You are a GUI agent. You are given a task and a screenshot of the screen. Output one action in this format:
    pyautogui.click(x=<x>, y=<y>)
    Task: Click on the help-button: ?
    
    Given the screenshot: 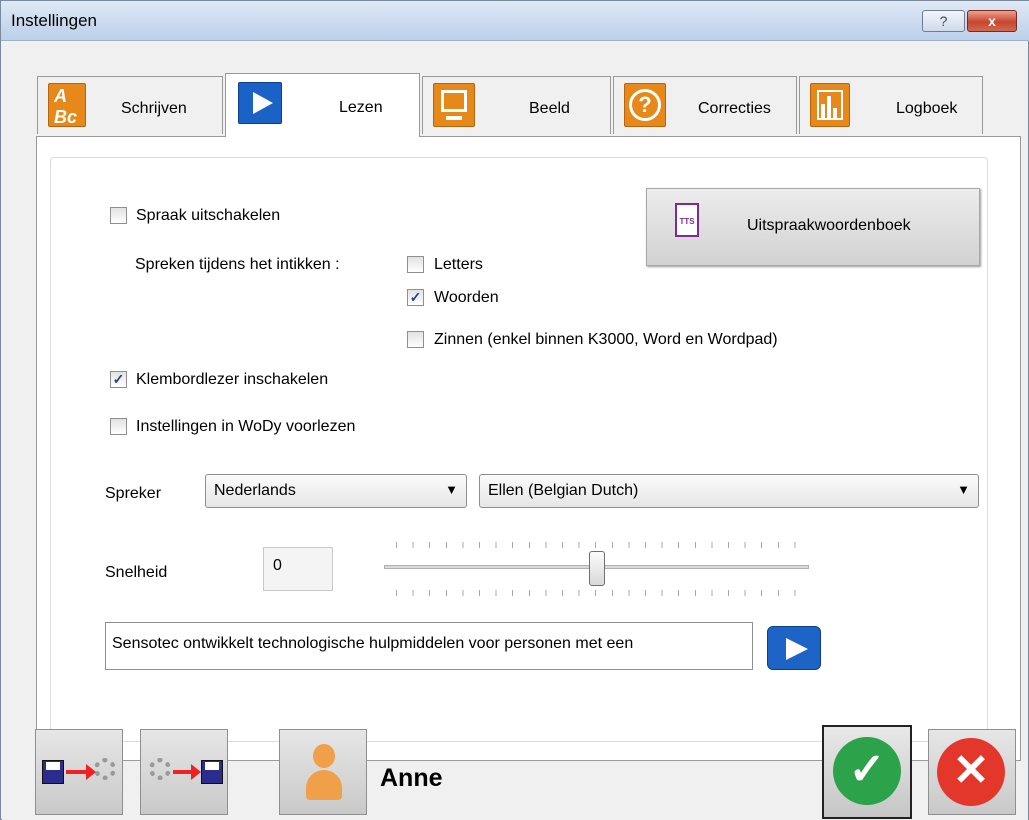 What is the action you would take?
    pyautogui.click(x=943, y=21)
    